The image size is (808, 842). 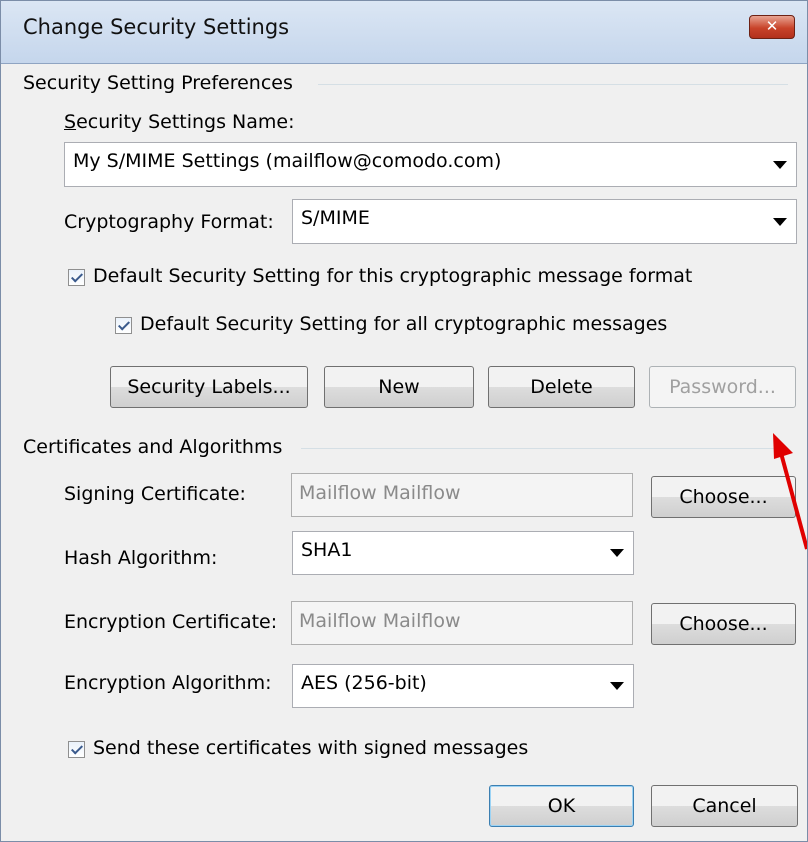 I want to click on encryption-algorithm-combobox: AES (256-bit), so click(x=463, y=686).